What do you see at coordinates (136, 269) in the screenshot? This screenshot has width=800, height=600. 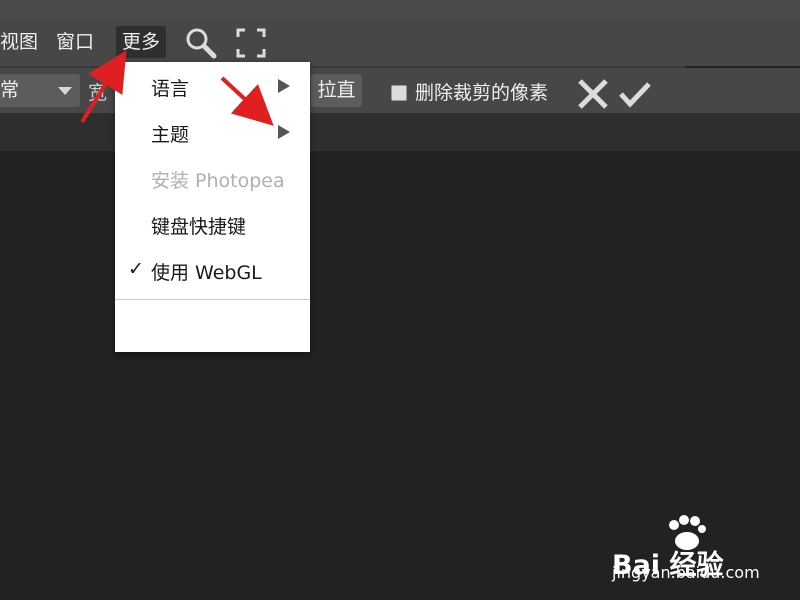 I see `checkmark-icon: ✓` at bounding box center [136, 269].